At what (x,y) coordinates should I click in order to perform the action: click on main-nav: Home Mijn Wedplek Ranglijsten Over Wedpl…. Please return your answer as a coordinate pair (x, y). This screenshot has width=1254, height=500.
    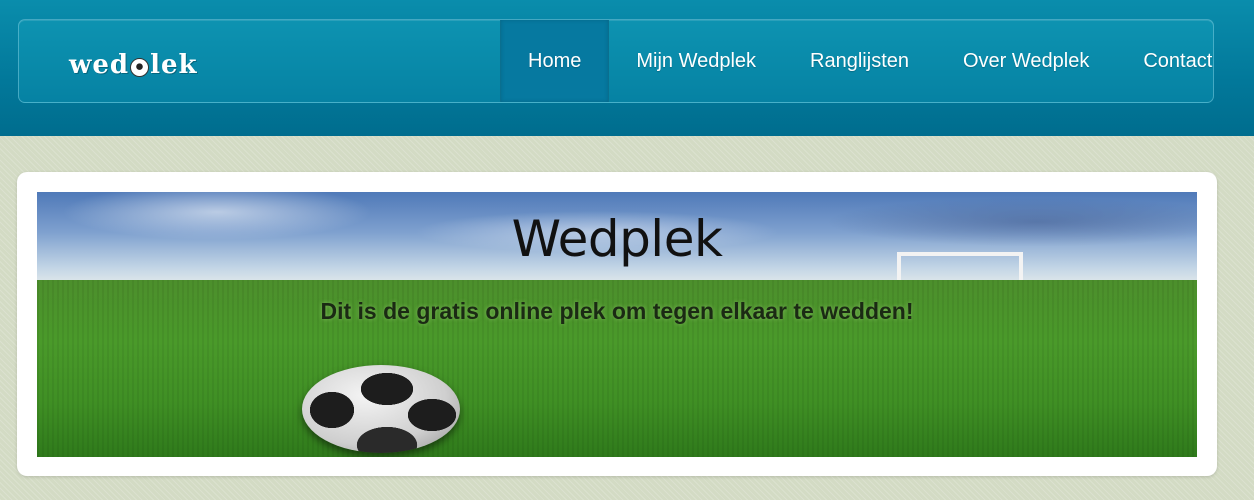
    Looking at the image, I should click on (869, 61).